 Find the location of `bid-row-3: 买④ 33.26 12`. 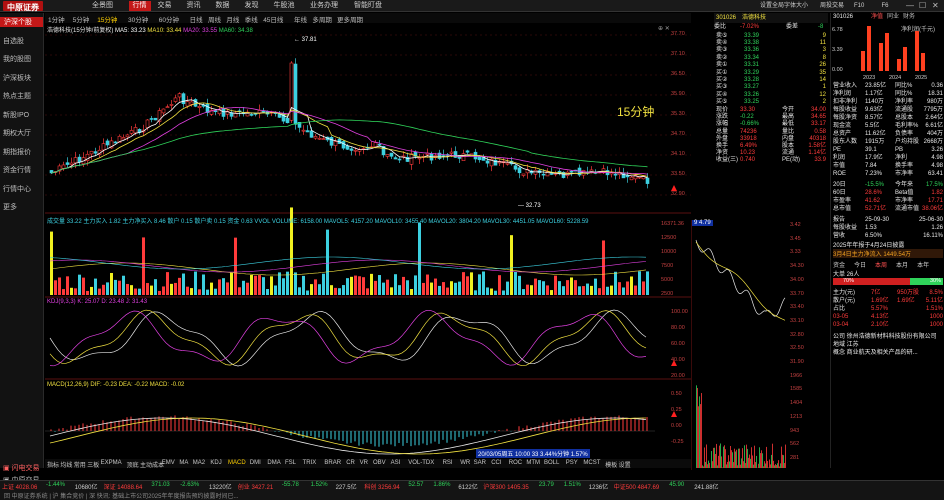

bid-row-3: 买④ 33.26 12 is located at coordinates (771, 95).